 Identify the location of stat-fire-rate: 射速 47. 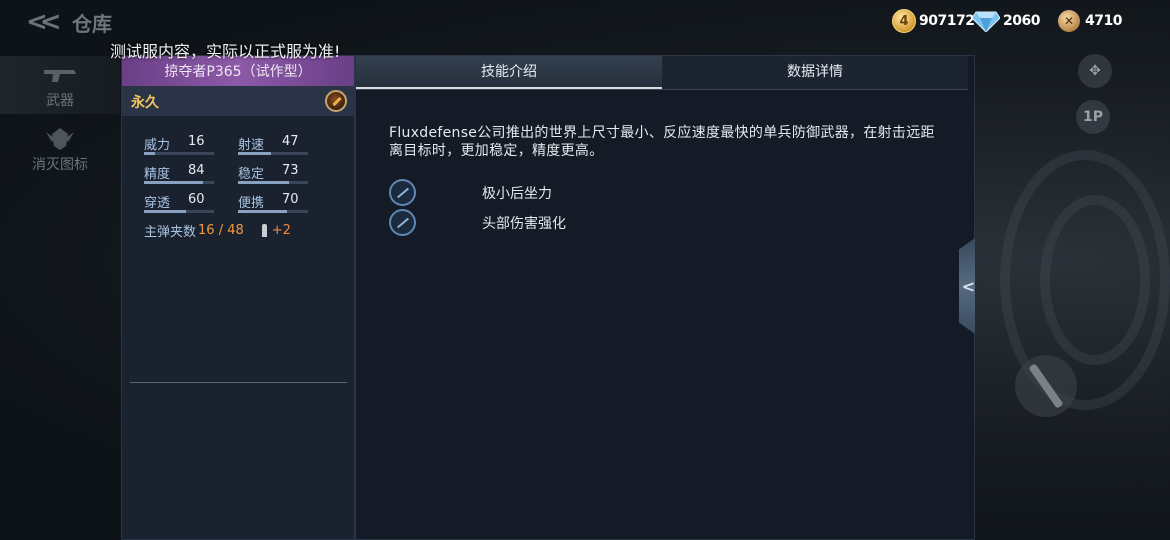
(283, 146).